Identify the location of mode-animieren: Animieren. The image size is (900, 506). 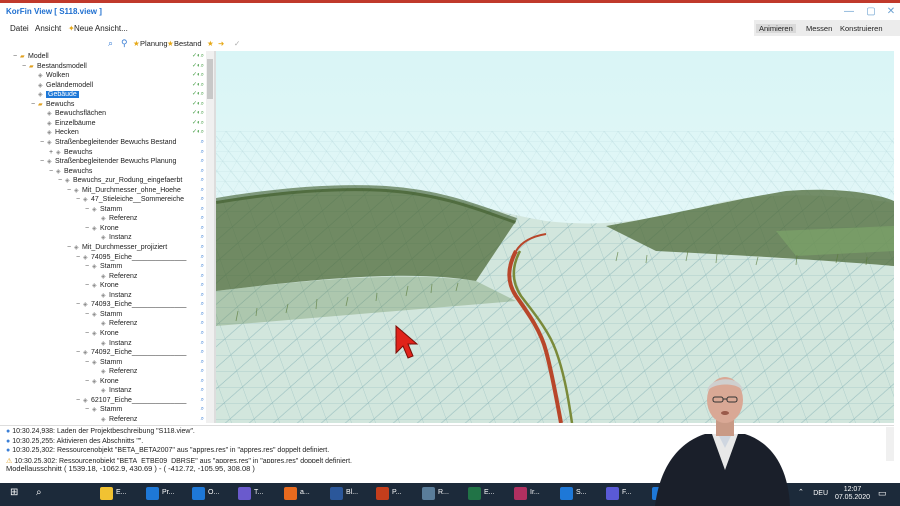
(776, 28).